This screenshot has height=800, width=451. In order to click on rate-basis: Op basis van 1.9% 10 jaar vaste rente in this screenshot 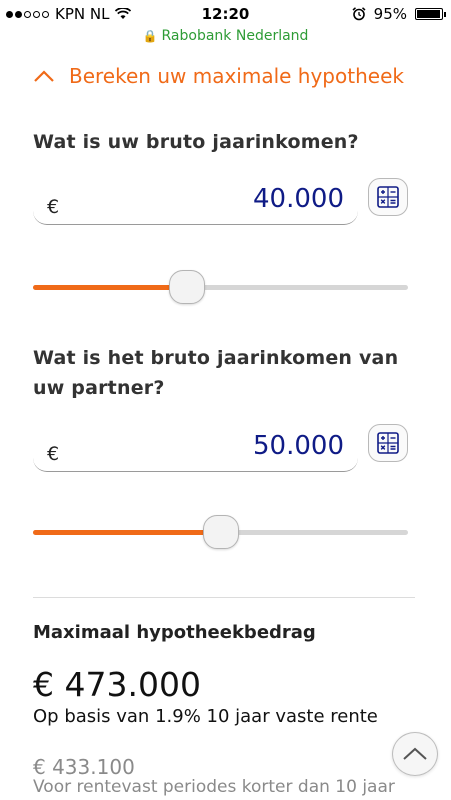, I will do `click(205, 716)`.